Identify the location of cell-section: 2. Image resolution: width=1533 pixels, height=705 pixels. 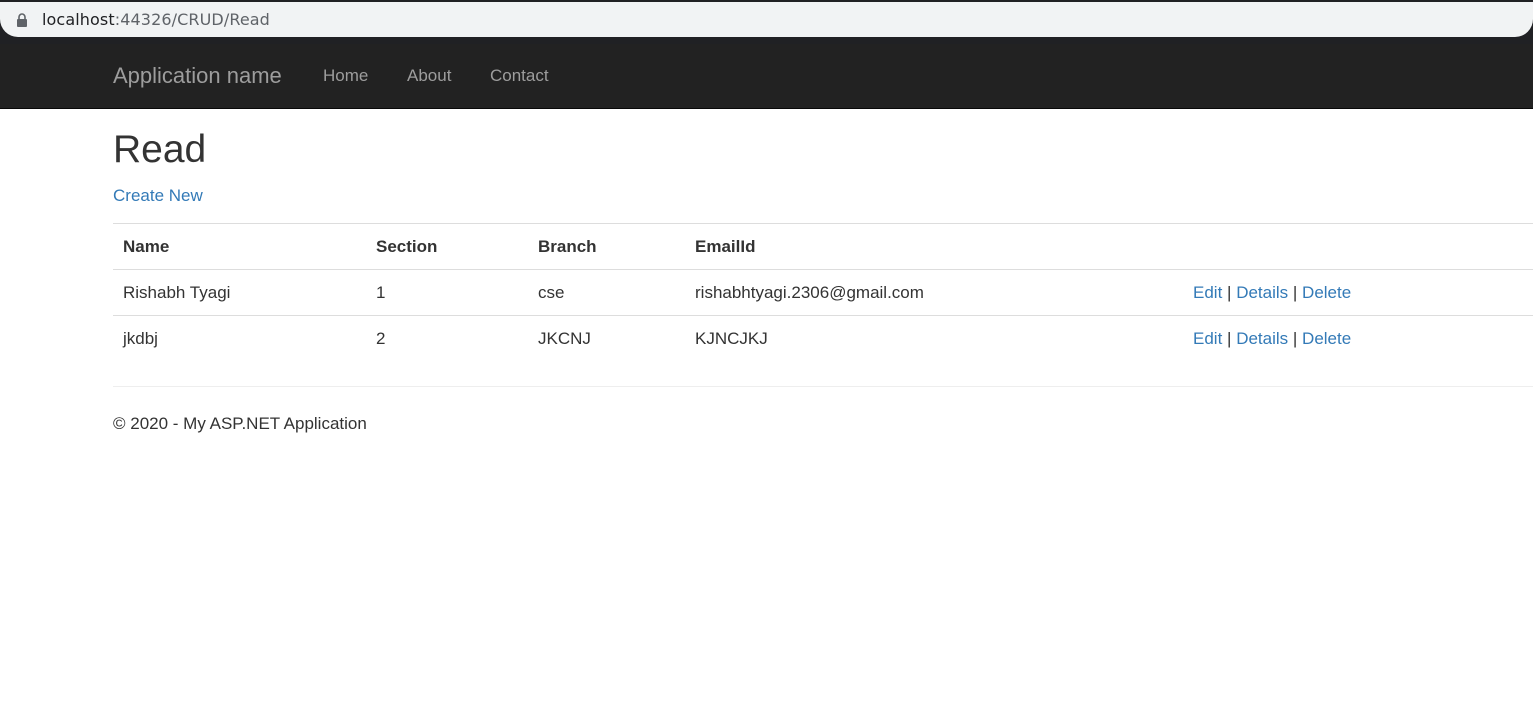
(381, 338).